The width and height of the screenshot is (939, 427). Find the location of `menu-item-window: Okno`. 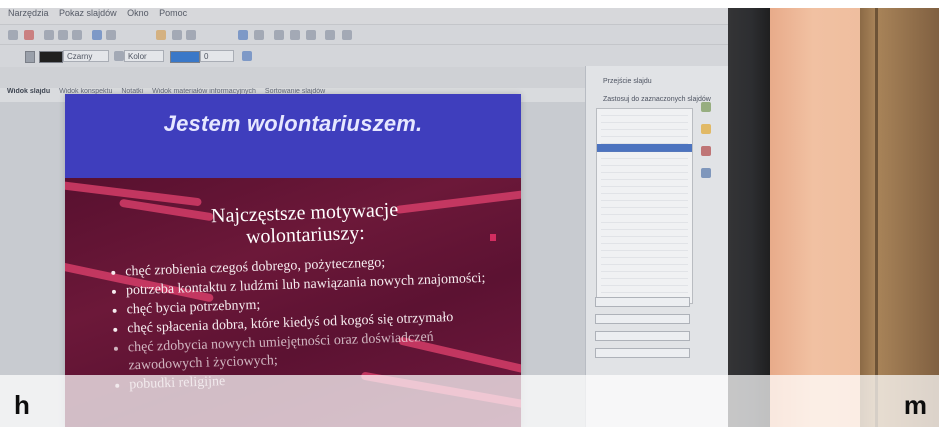

menu-item-window: Okno is located at coordinates (138, 13).